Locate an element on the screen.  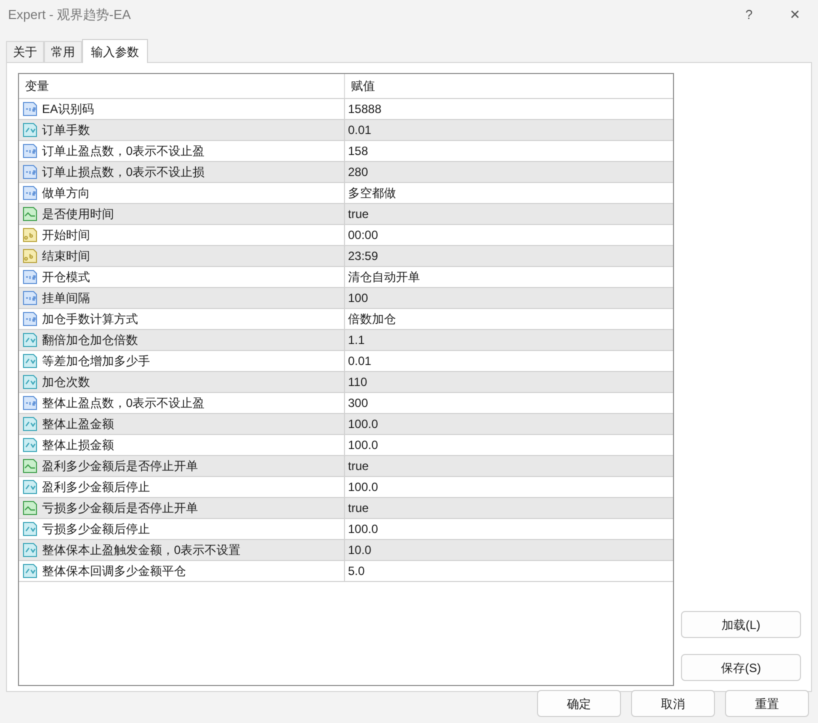
variable-name: 订单止盈点数，0表示不设止盈 is located at coordinates (123, 151).